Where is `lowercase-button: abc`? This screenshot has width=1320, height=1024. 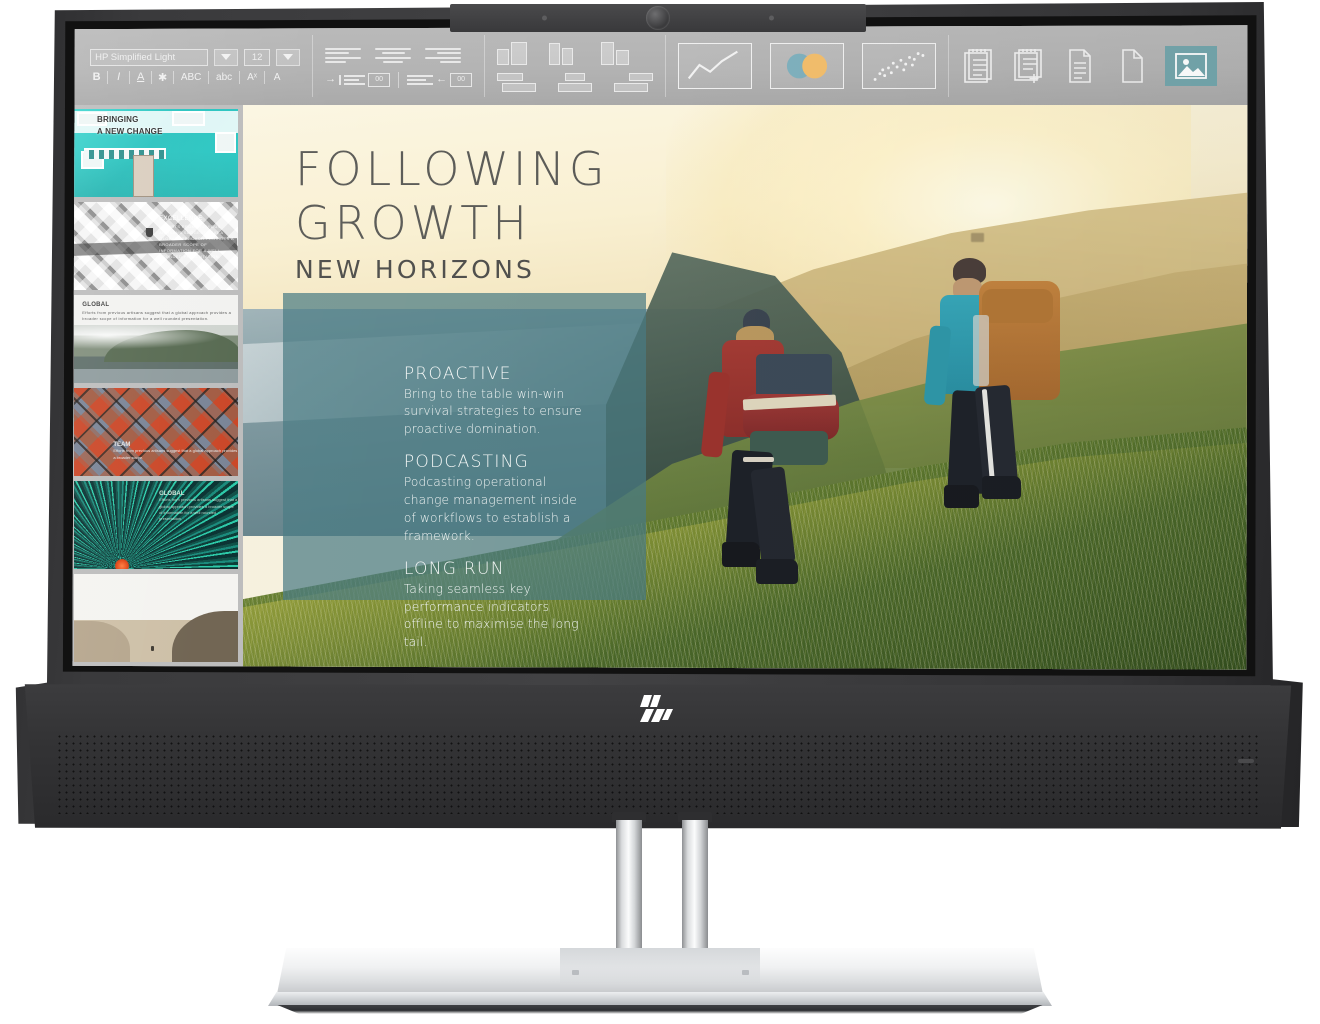
lowercase-button: abc is located at coordinates (224, 77).